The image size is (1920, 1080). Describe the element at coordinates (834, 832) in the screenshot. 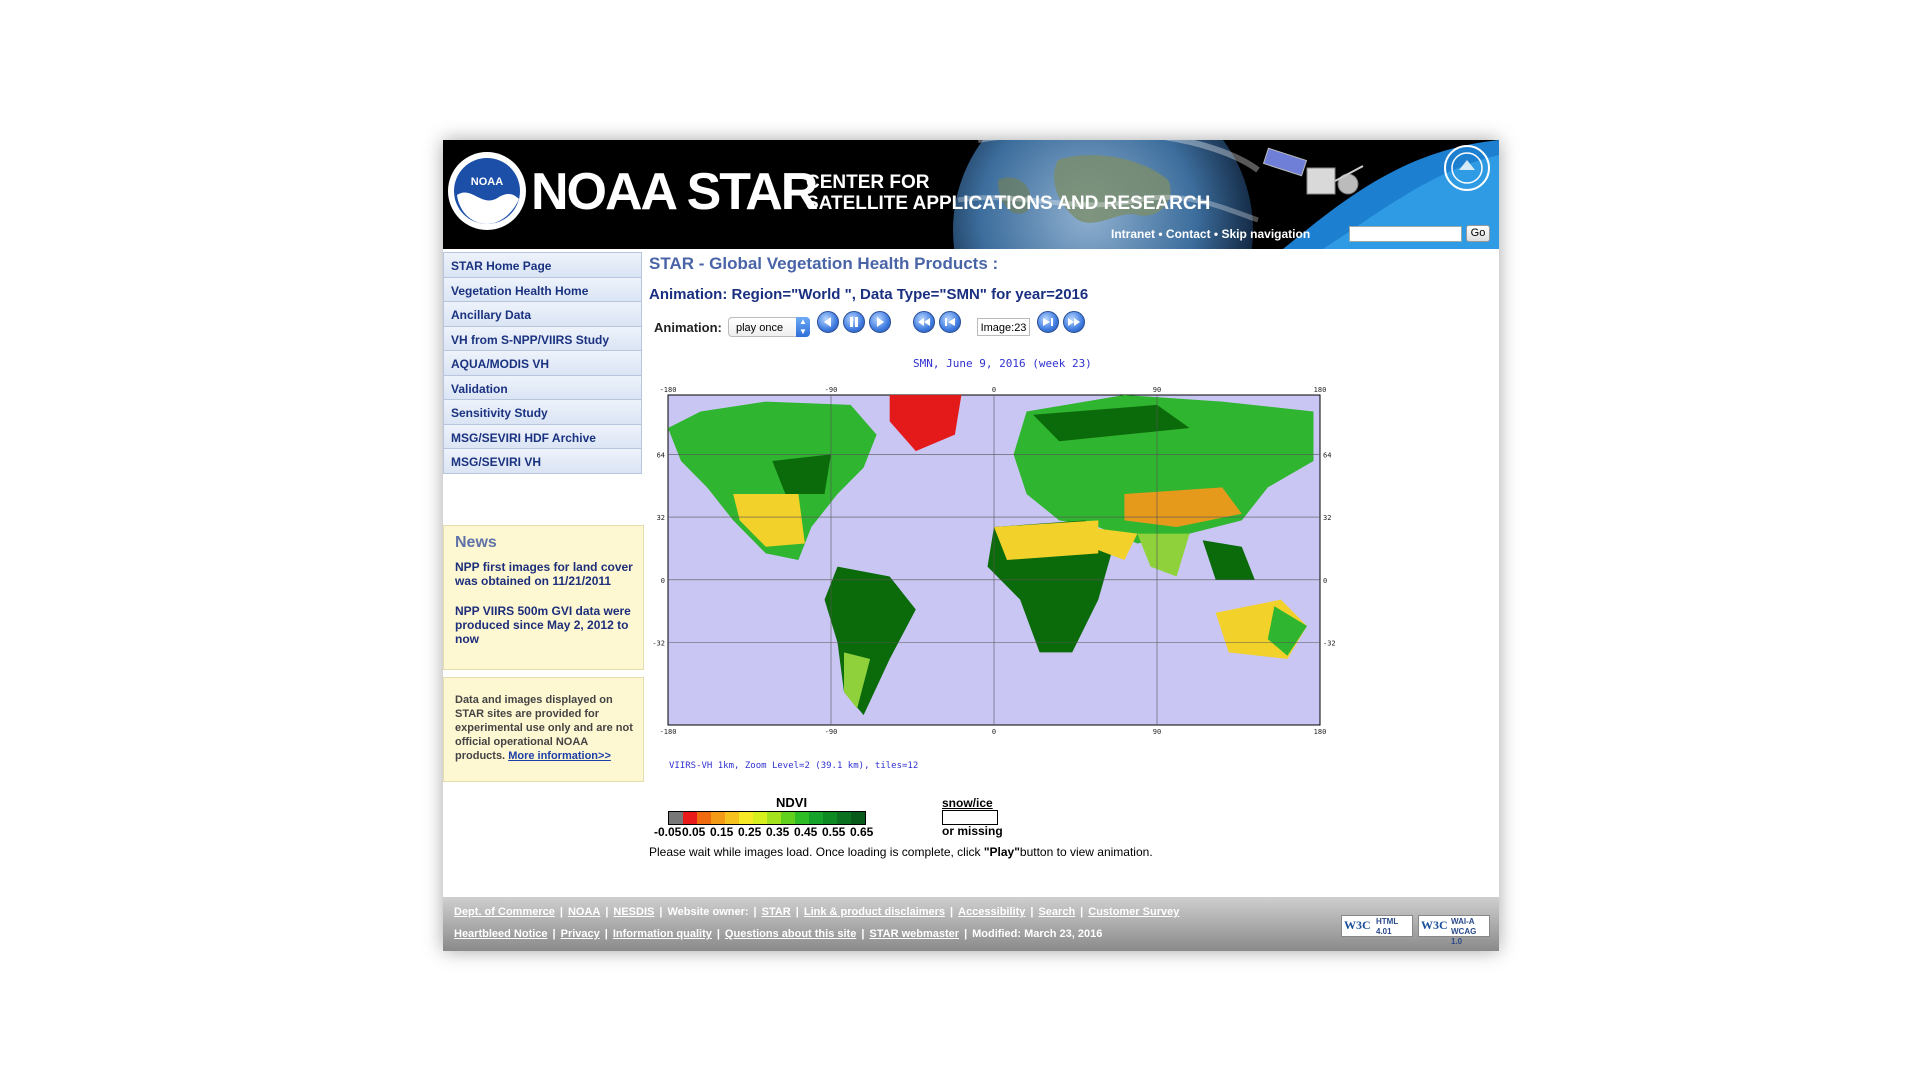

I see `legend-tick-label: 0.55` at that location.